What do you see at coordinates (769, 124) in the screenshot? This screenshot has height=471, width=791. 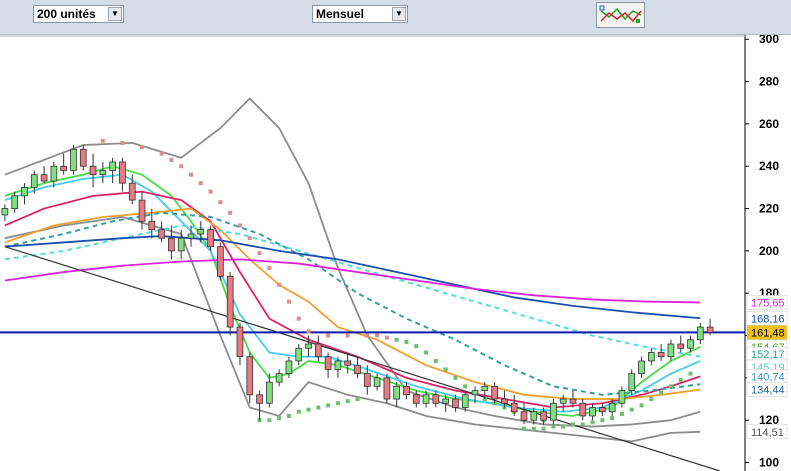 I see `y-tick-label: 260` at bounding box center [769, 124].